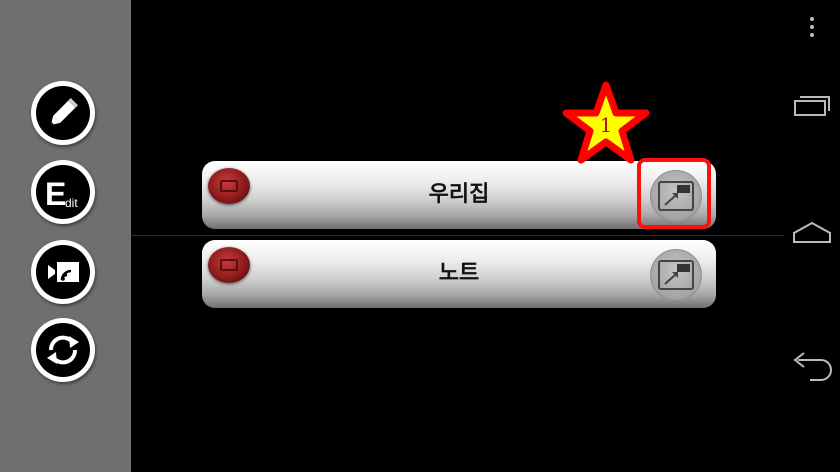 This screenshot has width=840, height=472. I want to click on home-button, so click(812, 233).